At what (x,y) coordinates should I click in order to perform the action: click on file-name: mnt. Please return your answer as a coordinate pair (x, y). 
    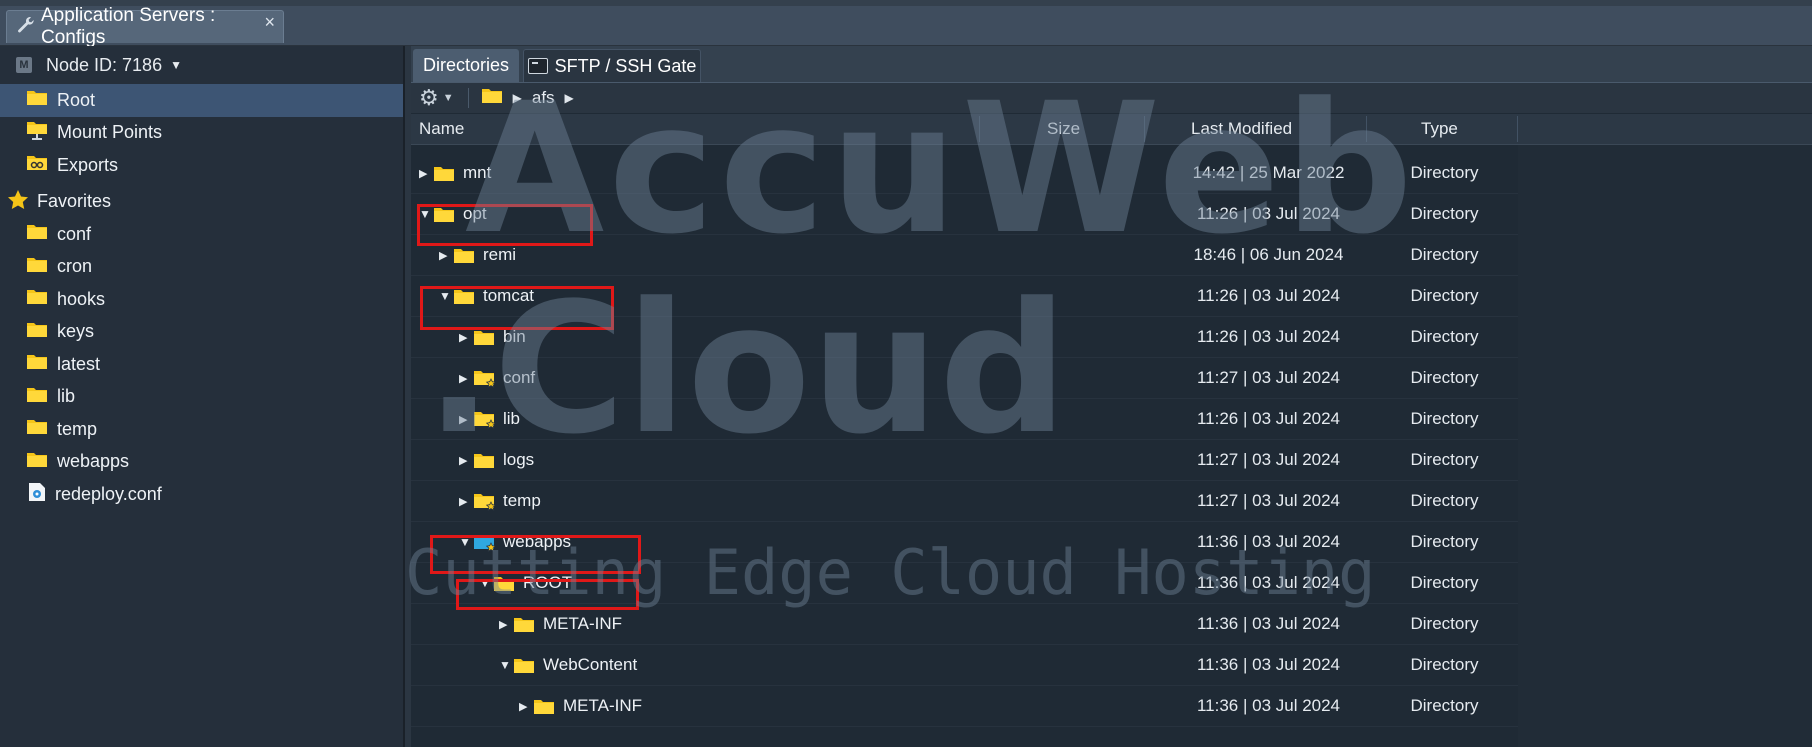
    Looking at the image, I should click on (477, 172).